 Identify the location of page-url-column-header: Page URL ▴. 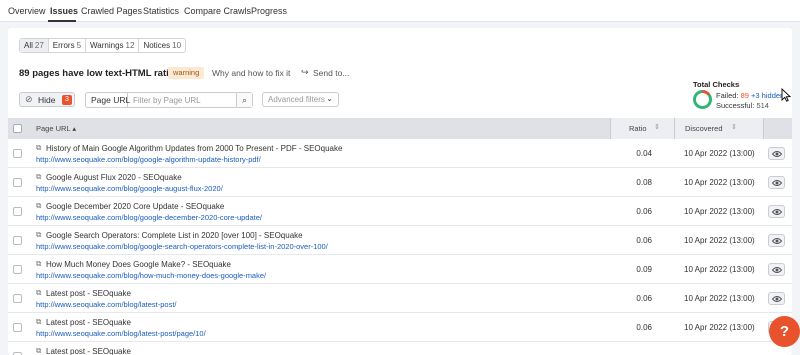
(56, 128).